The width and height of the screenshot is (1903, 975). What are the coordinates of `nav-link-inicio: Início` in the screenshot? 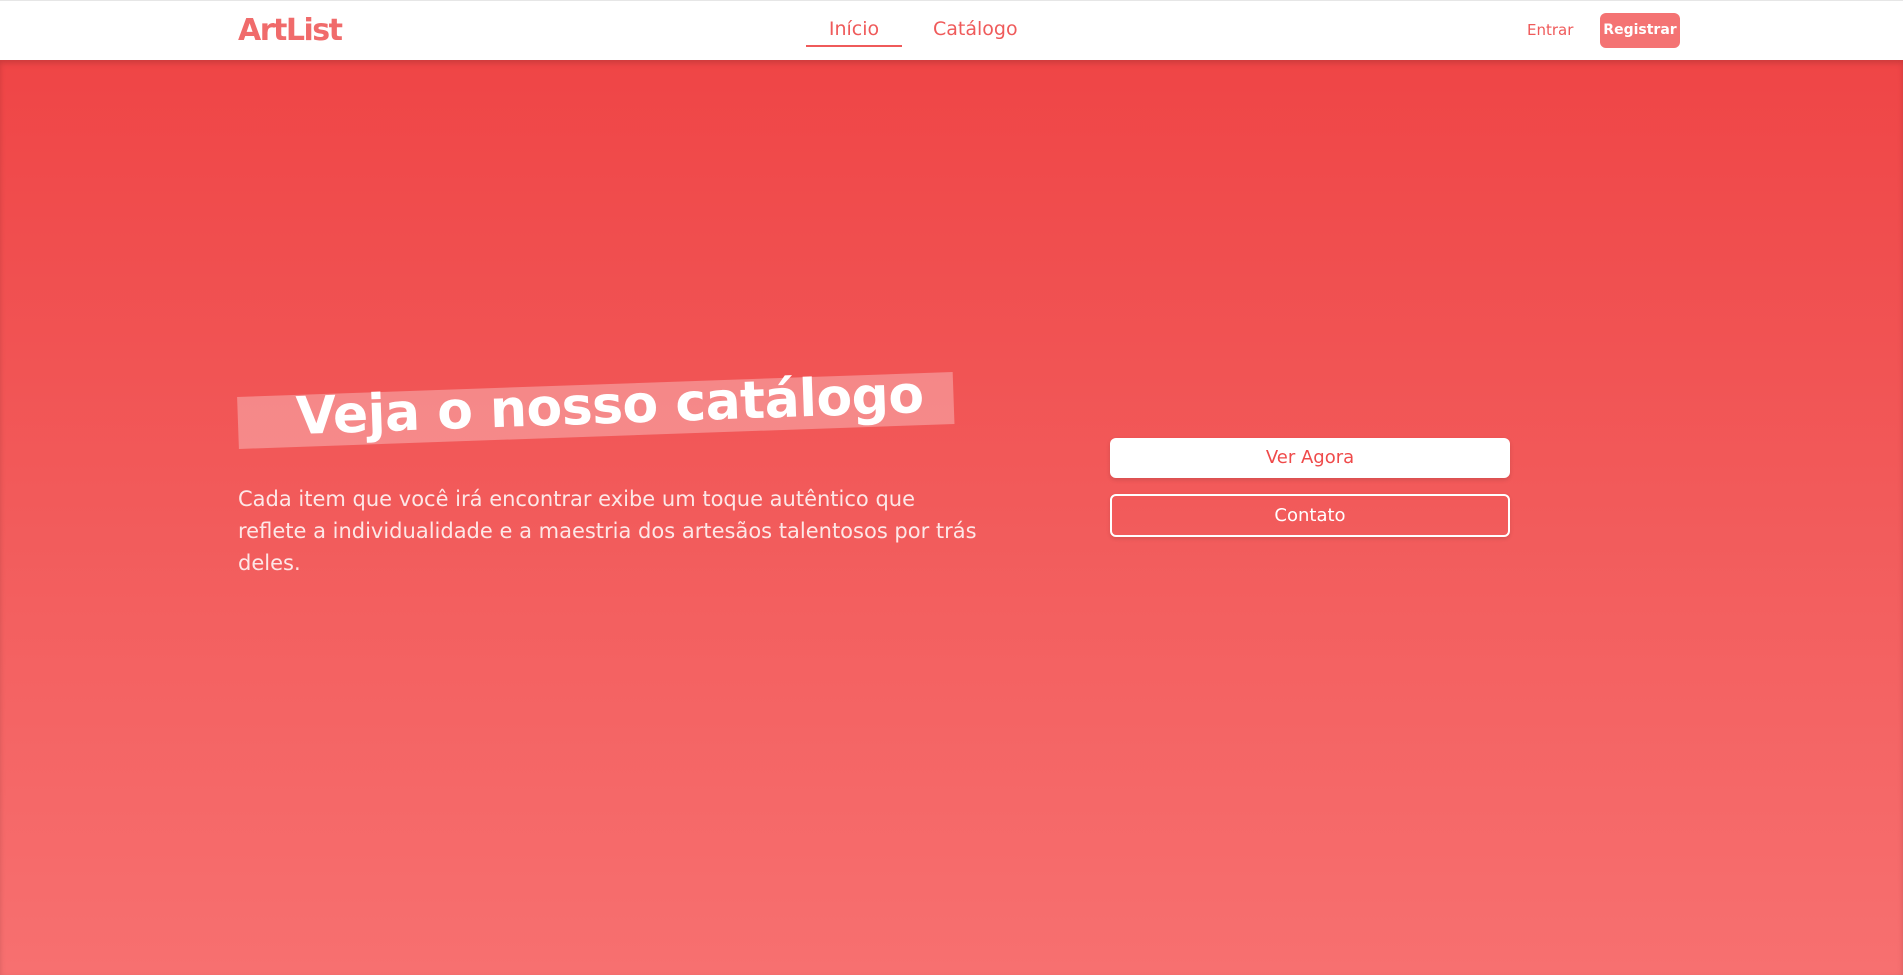 It's located at (854, 32).